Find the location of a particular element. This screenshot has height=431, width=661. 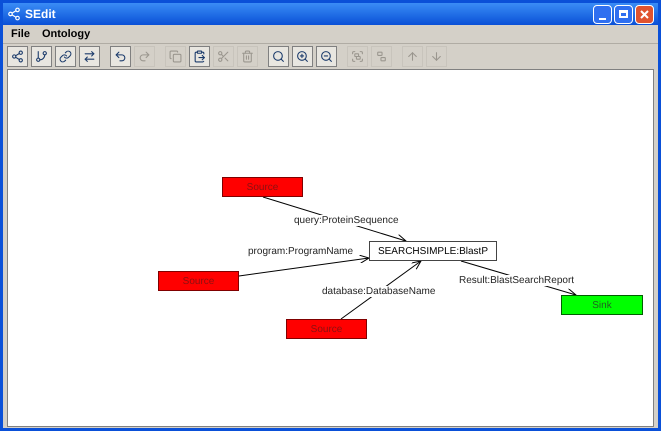

graph-icon is located at coordinates (17, 56).